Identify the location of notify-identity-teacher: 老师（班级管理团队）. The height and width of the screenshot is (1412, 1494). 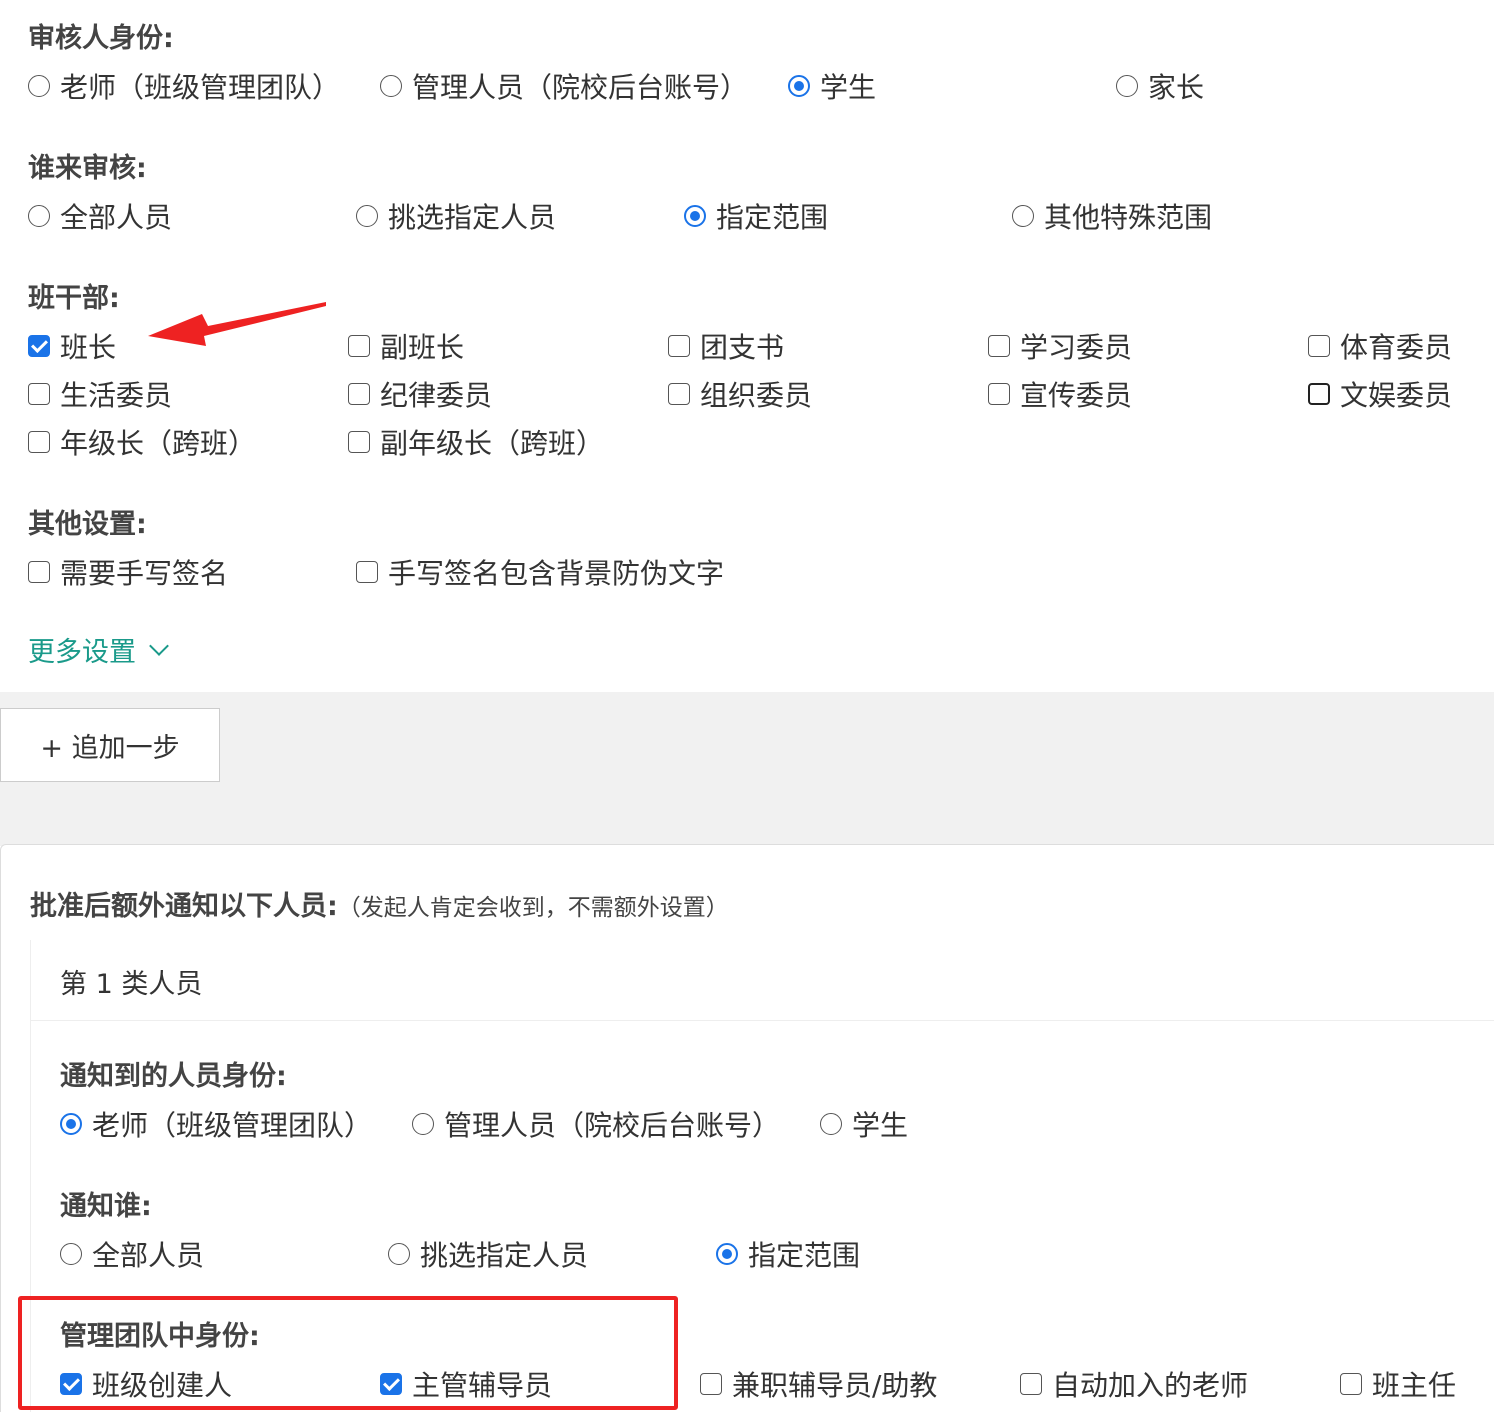
(216, 1124).